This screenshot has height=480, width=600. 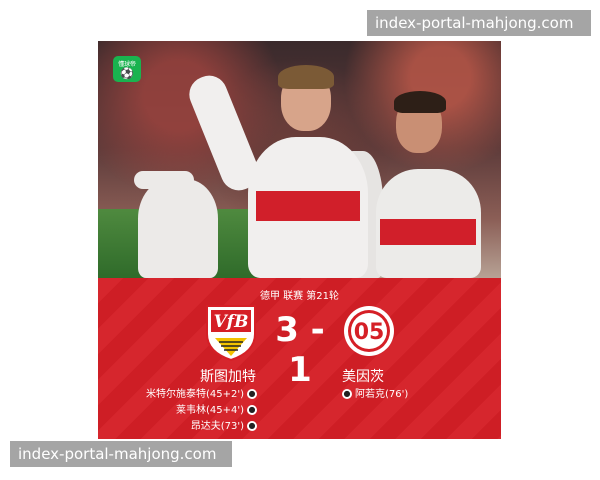 I want to click on away-crest-icon: 05, so click(x=369, y=331).